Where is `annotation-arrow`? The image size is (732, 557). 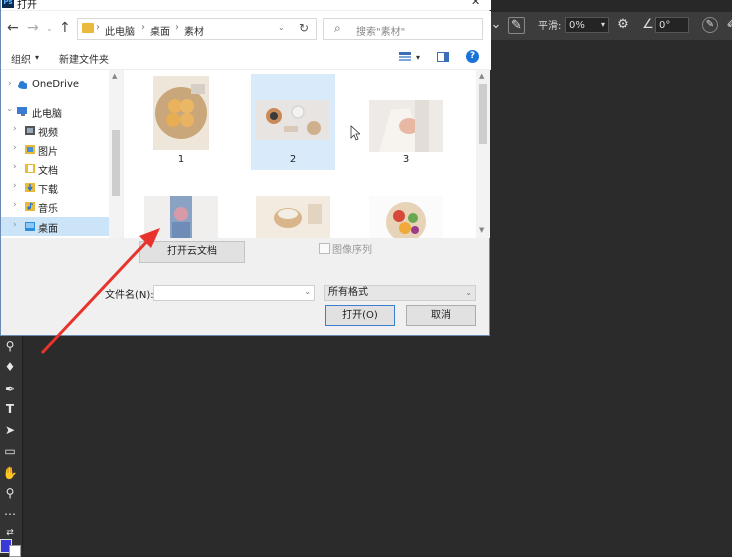
annotation-arrow is located at coordinates (100, 291).